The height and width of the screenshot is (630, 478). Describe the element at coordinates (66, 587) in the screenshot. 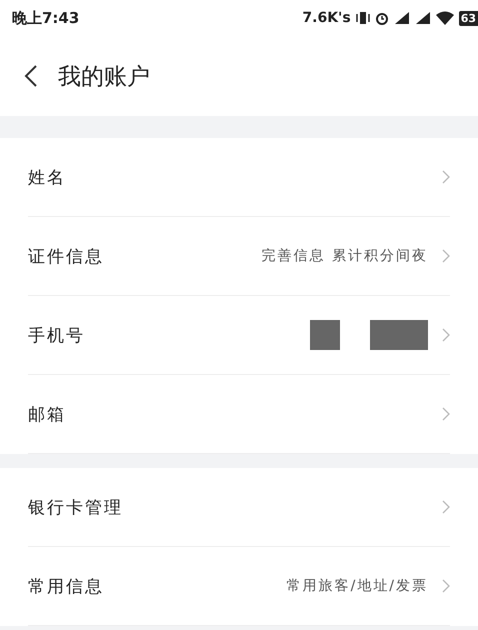

I see `row-label: 常用信息` at that location.